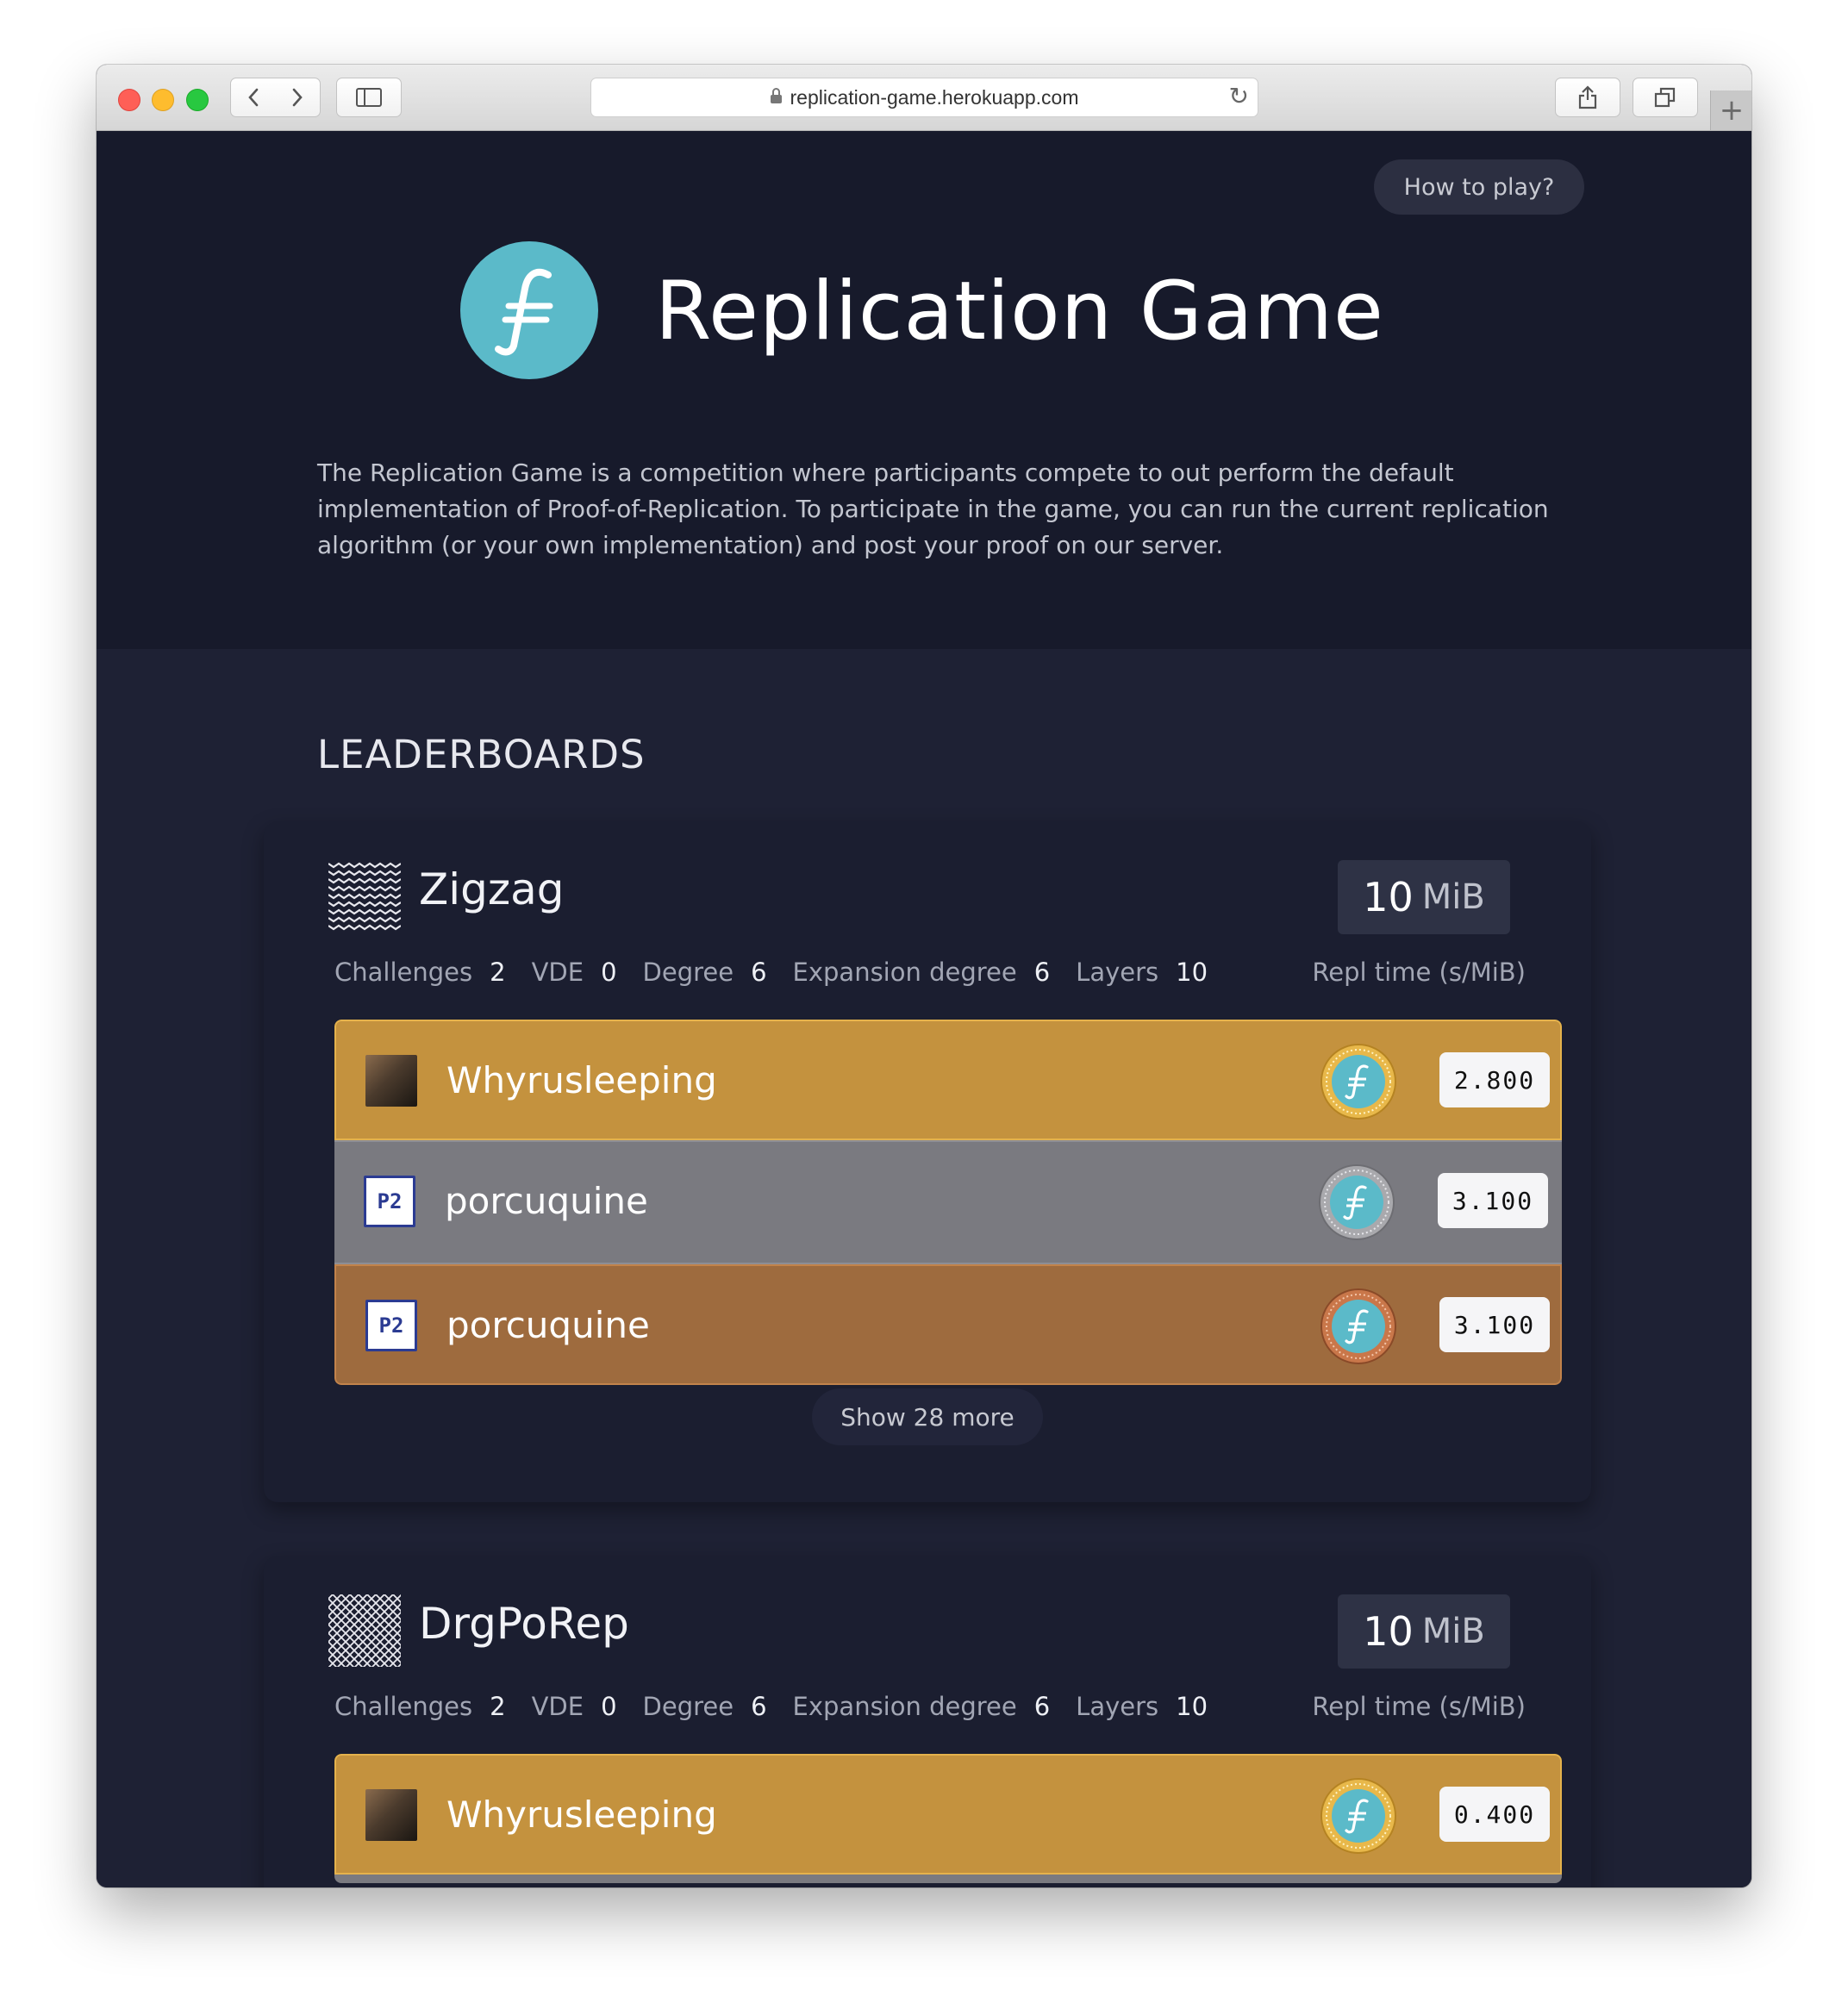 This screenshot has height=2015, width=1848. I want to click on plus-icon: +, so click(1732, 110).